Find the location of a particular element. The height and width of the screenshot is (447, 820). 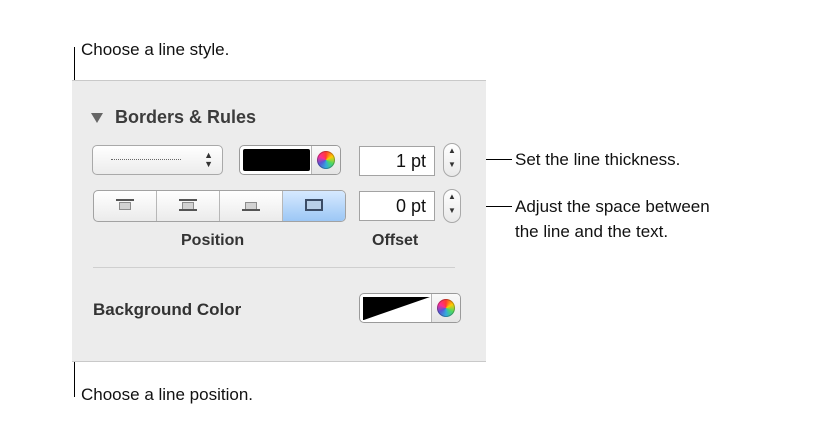

position-segmented-control is located at coordinates (219, 206).